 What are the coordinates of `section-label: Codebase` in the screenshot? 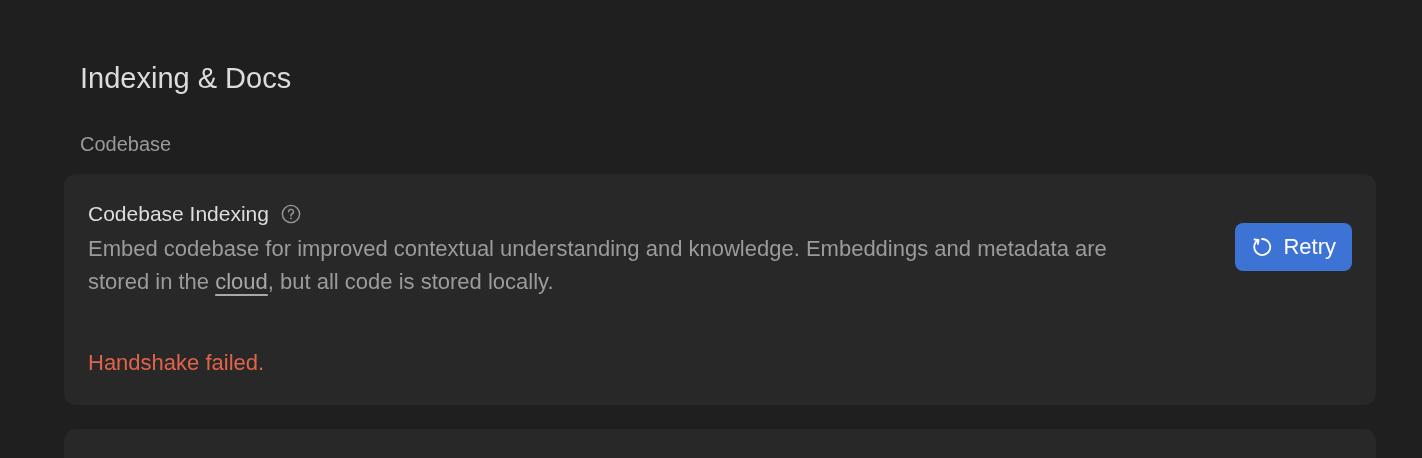 It's located at (126, 144).